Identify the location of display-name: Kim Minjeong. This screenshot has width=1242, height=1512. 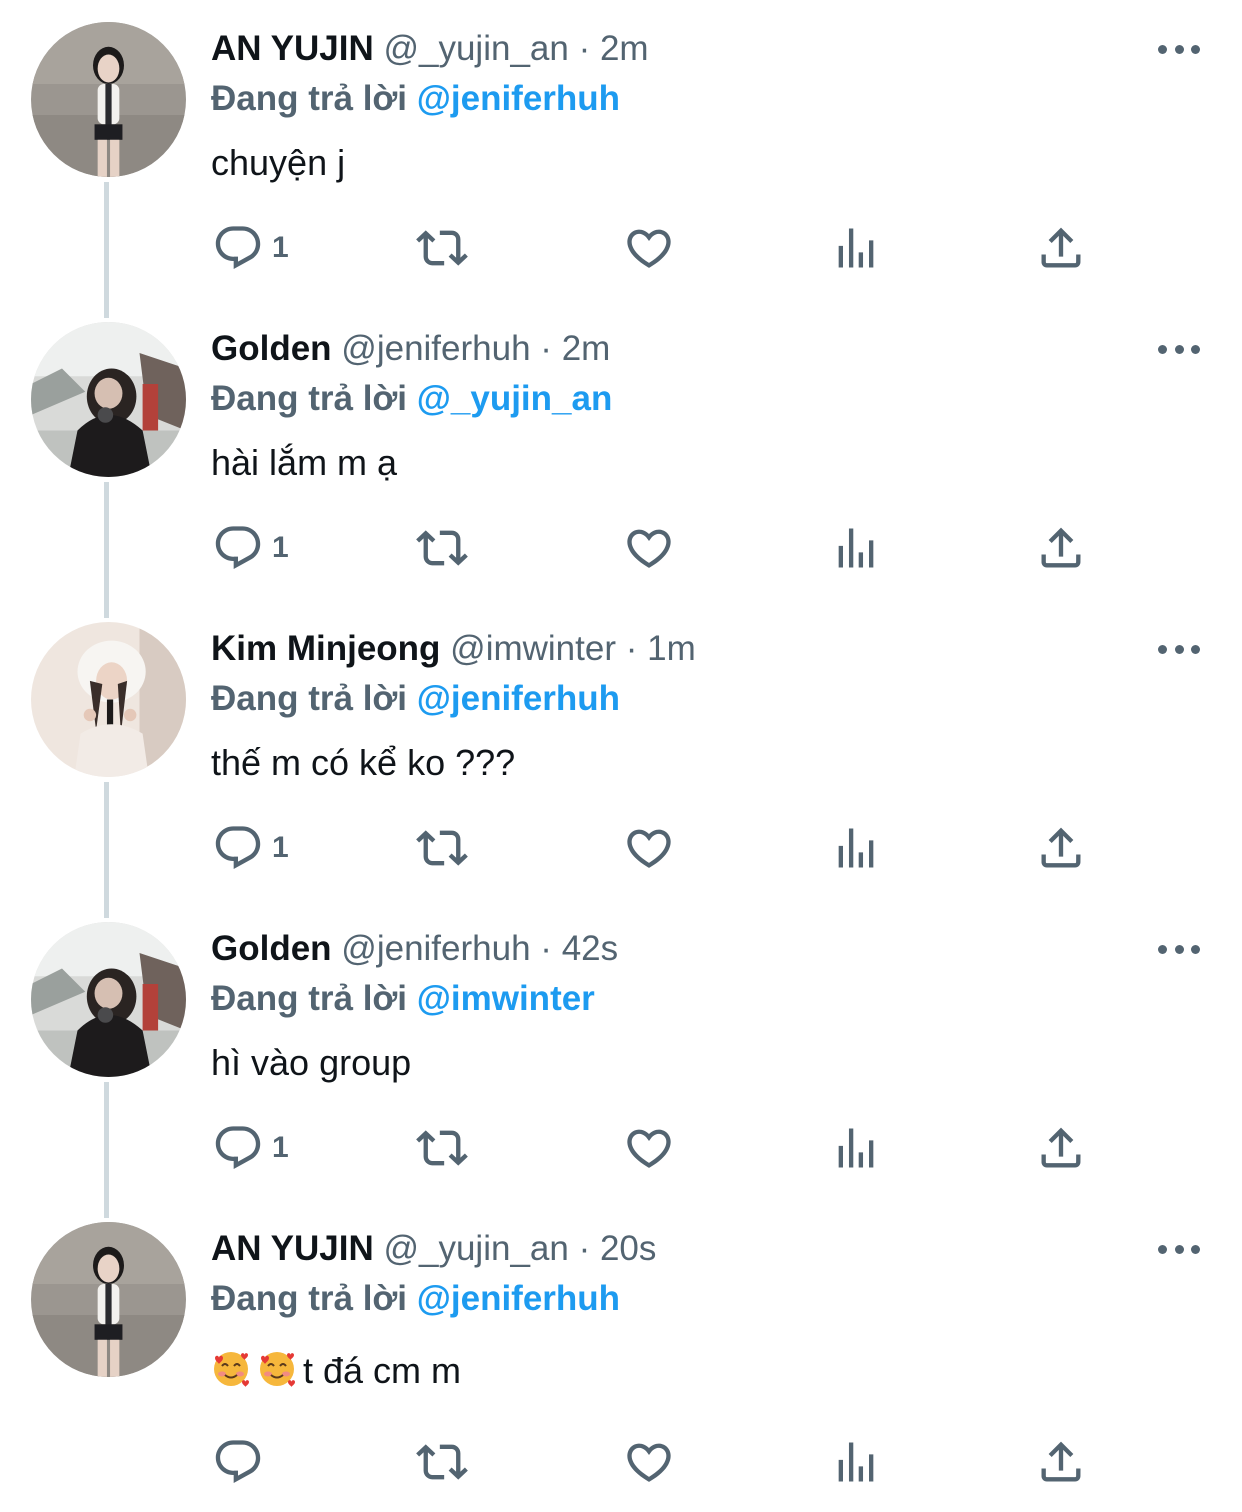
(325, 648).